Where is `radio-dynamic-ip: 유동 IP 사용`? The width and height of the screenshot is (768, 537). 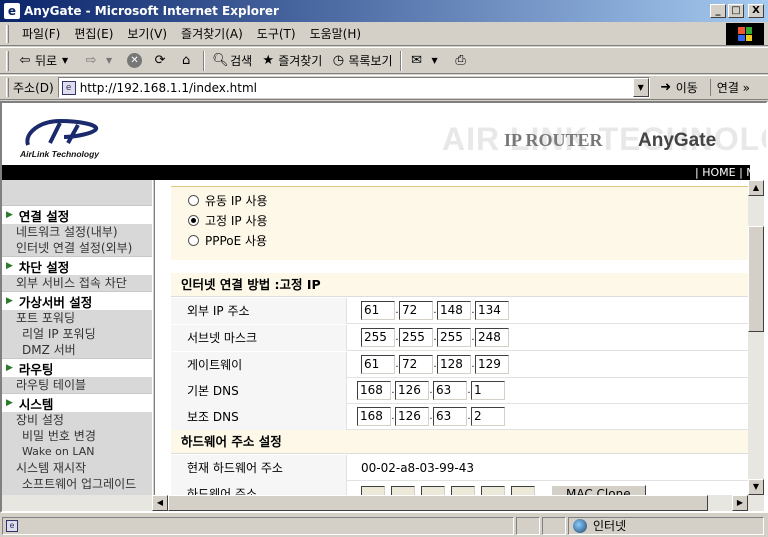 radio-dynamic-ip: 유동 IP 사용 is located at coordinates (468, 200).